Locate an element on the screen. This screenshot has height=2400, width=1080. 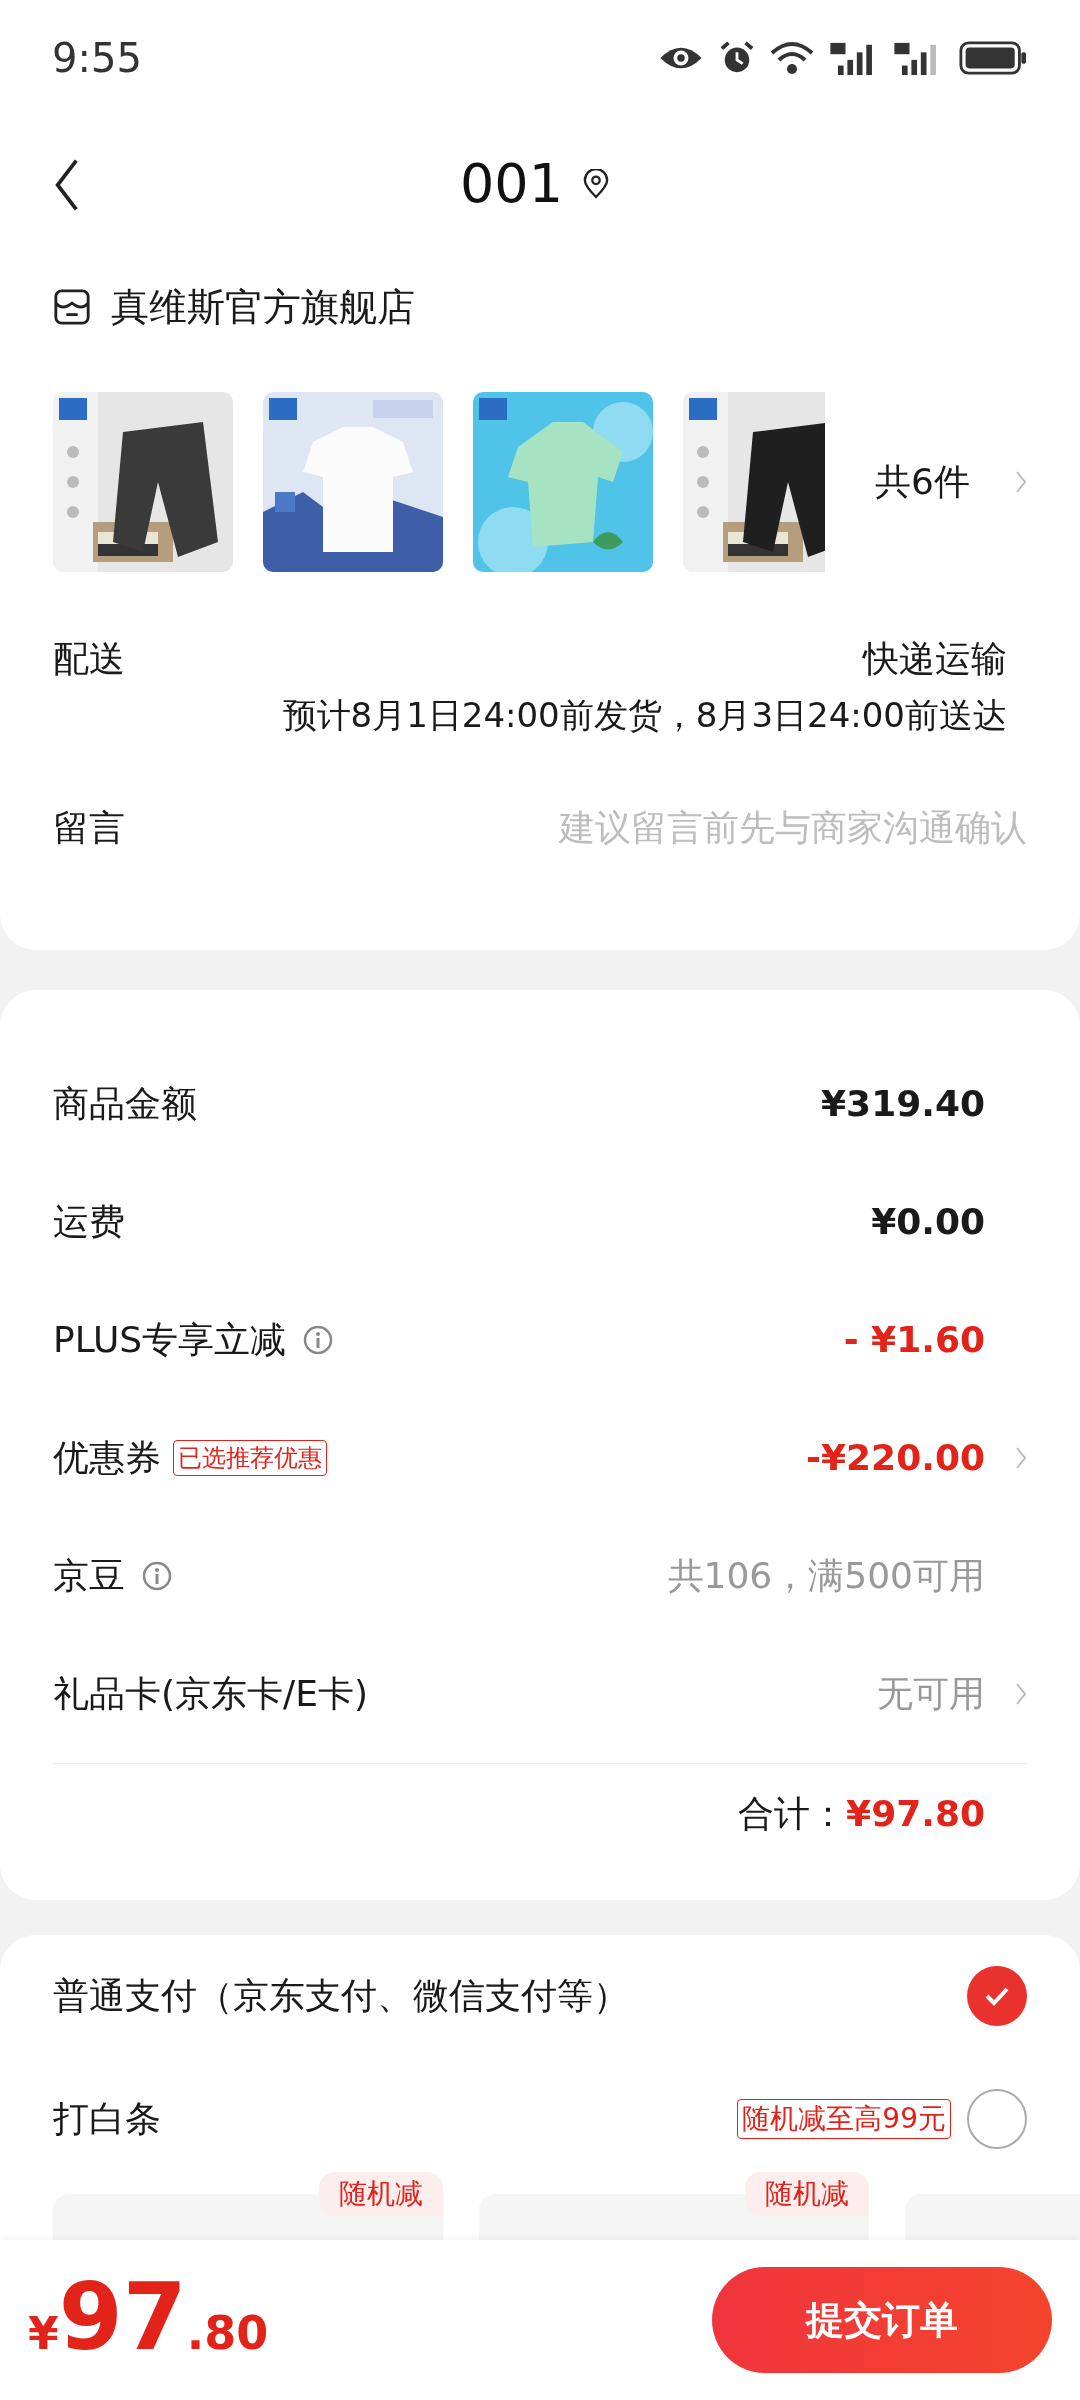
location-pin-icon is located at coordinates (596, 184).